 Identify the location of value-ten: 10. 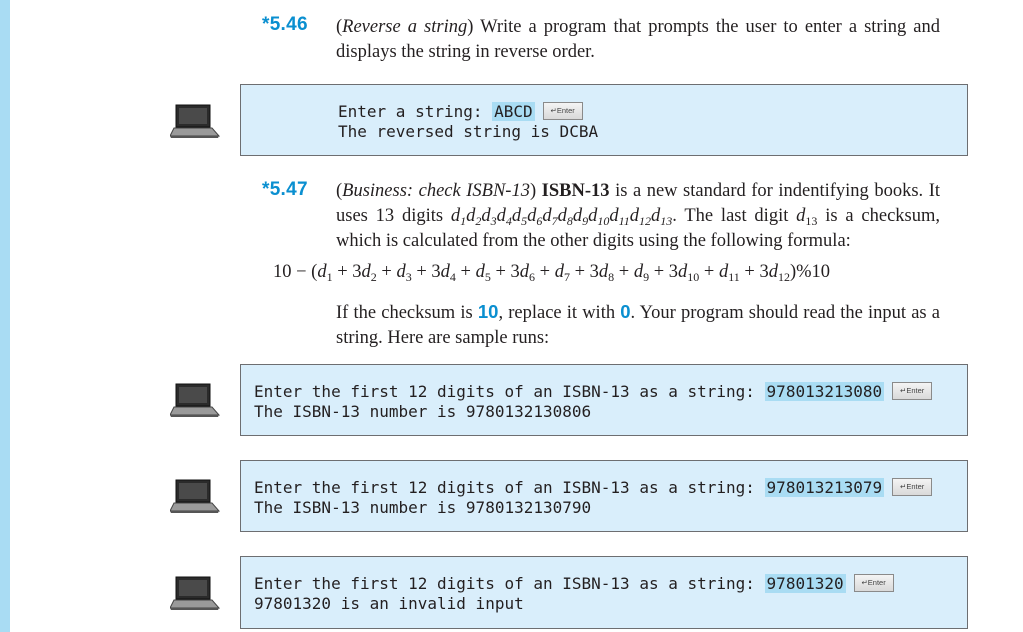
(488, 311).